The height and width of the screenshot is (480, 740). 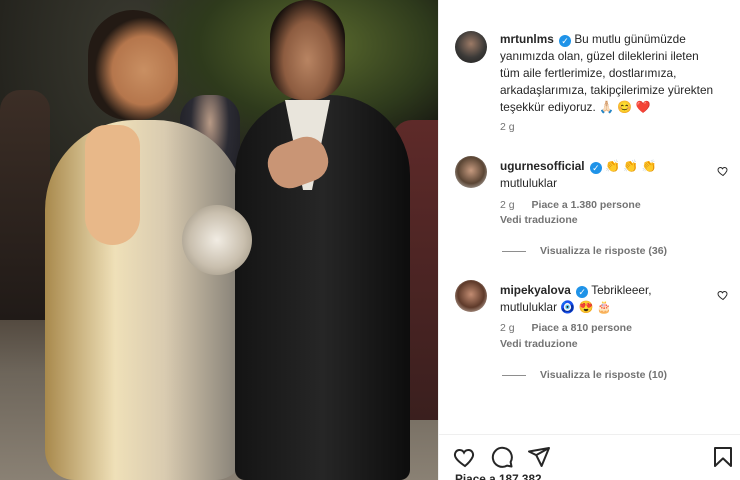 I want to click on comment-emojis: 🧿 😍 🎂, so click(x=586, y=307).